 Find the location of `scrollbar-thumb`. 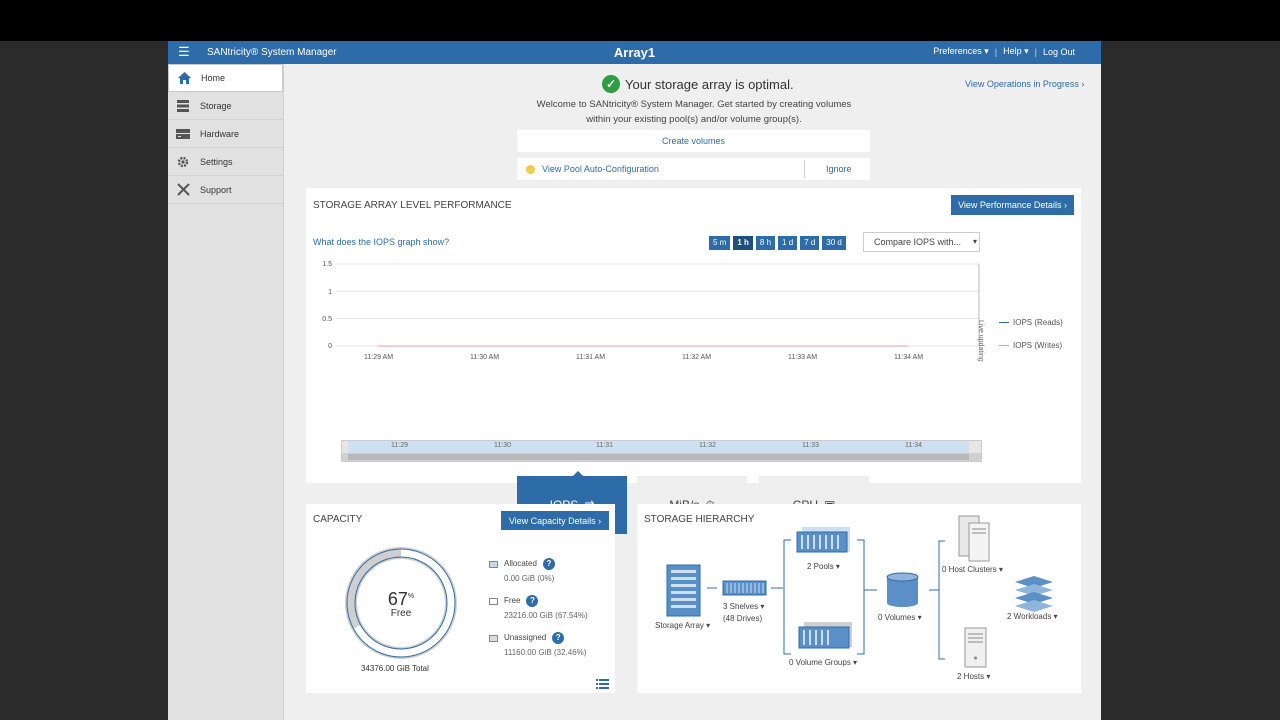

scrollbar-thumb is located at coordinates (658, 457).